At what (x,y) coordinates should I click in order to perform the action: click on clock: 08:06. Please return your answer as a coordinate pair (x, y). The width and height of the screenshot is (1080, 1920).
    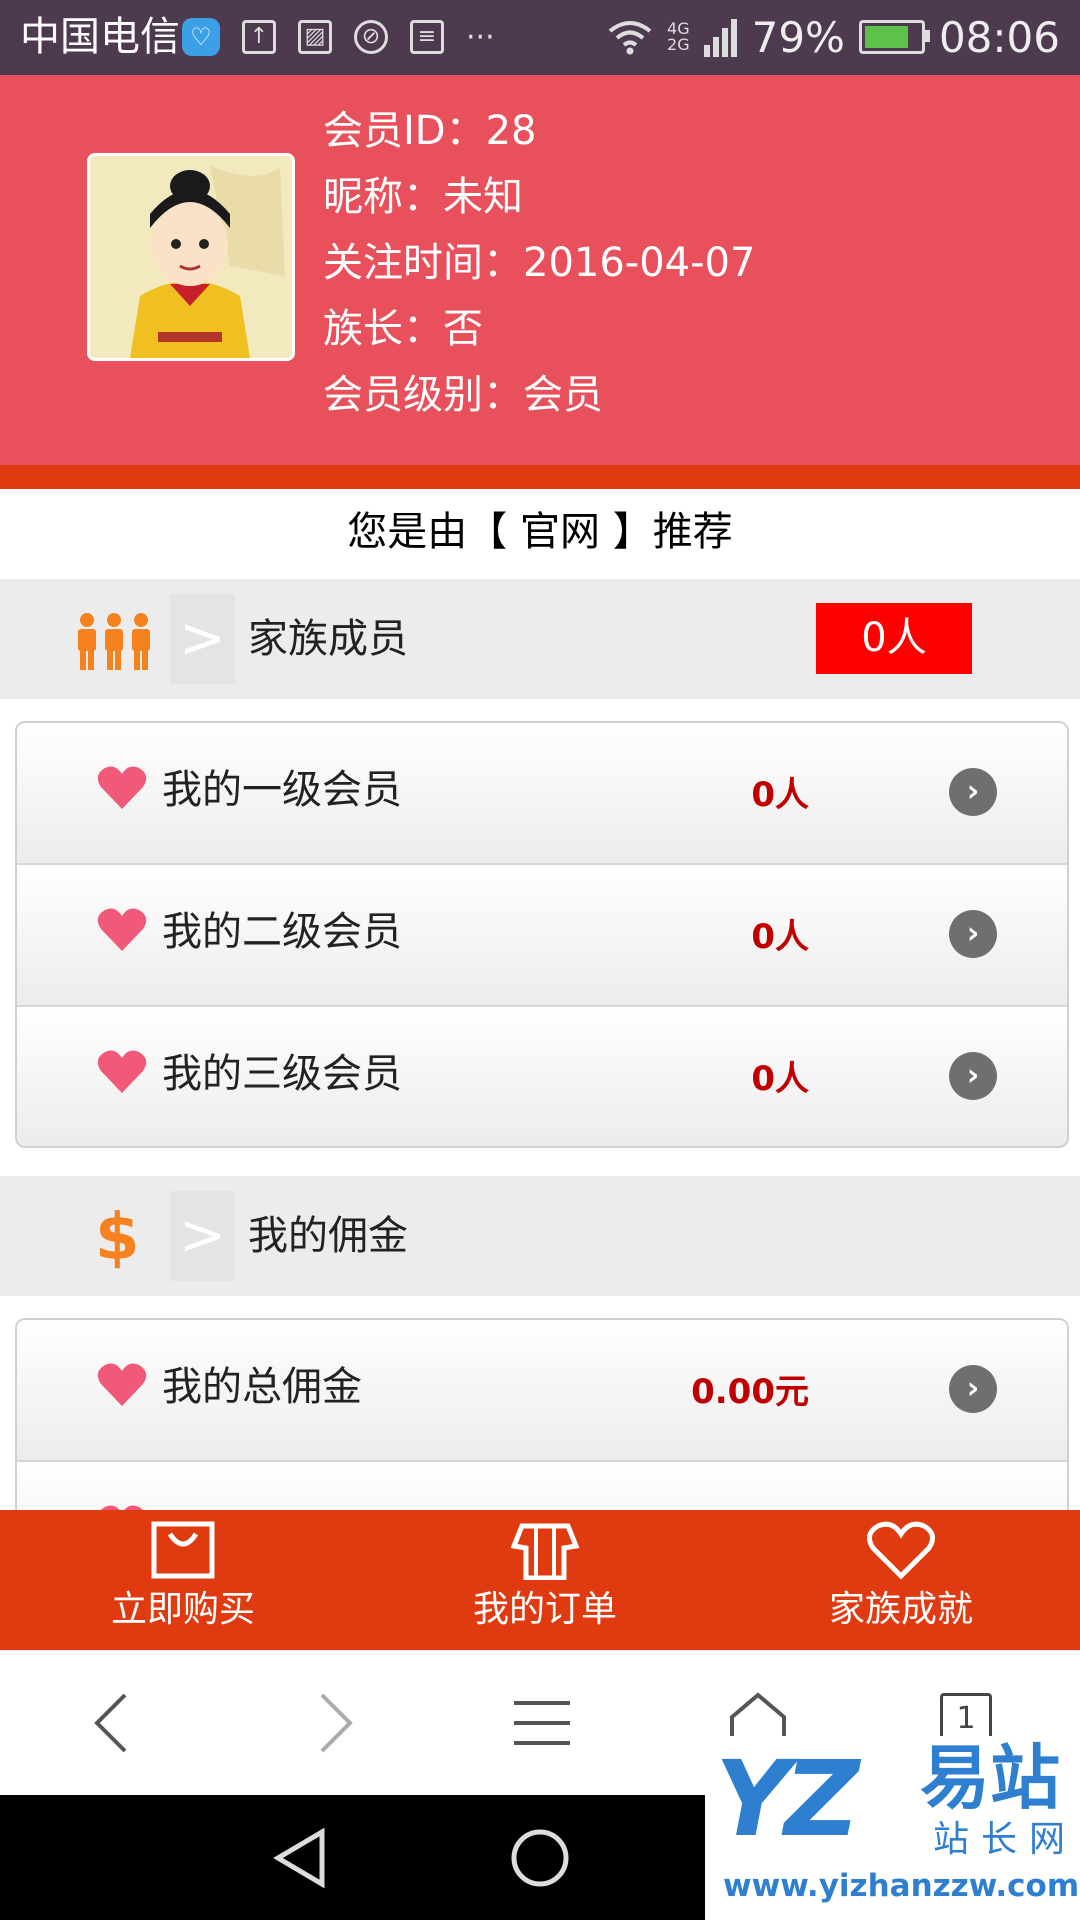
    Looking at the image, I should click on (999, 37).